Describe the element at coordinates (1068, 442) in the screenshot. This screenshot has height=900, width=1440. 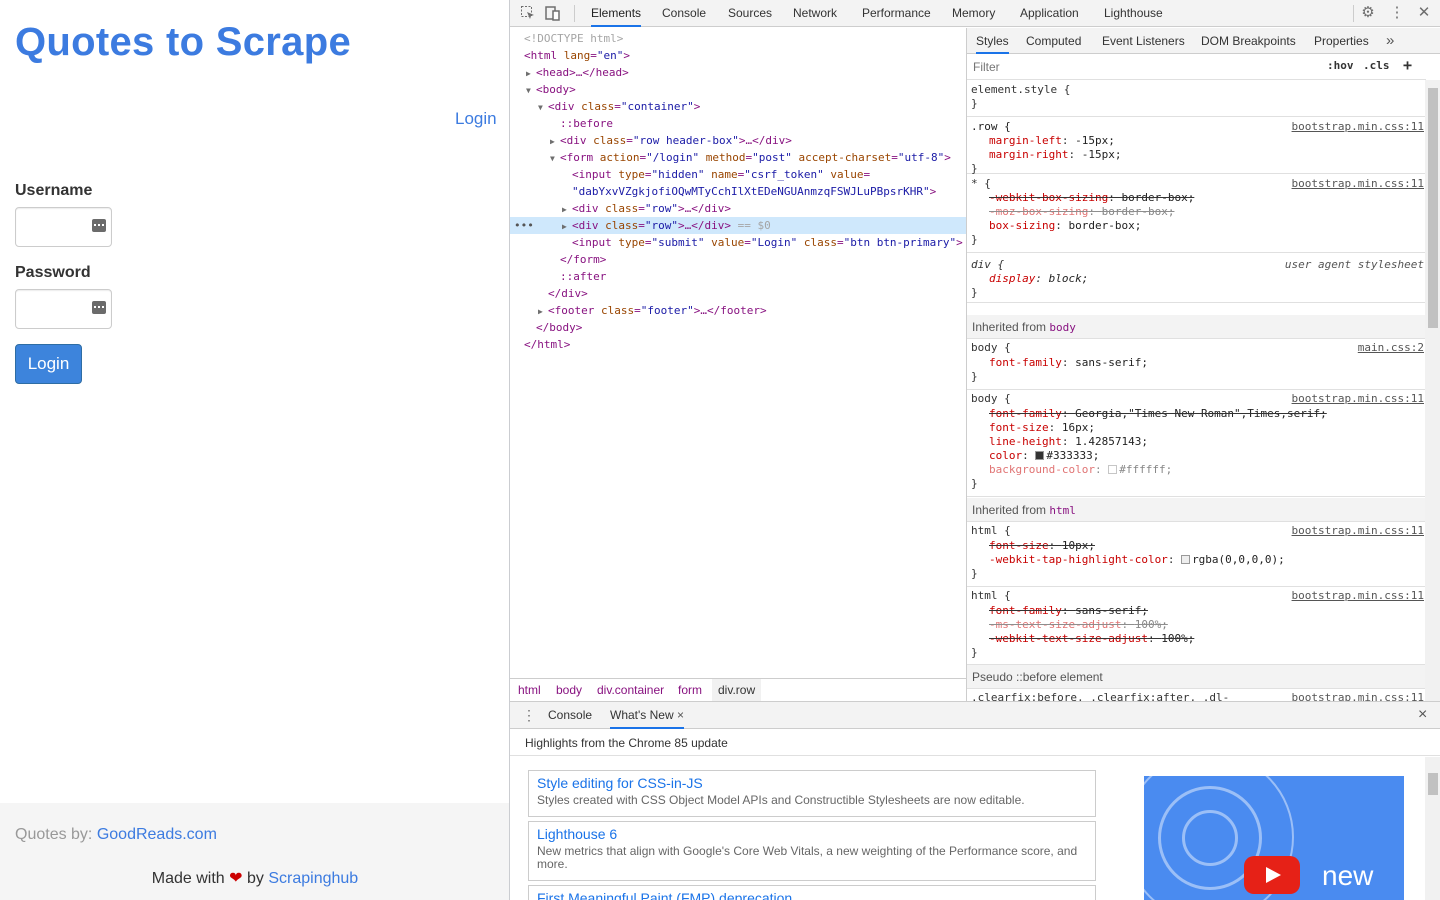
I see `css-property: line-height: 1.42857143;` at that location.